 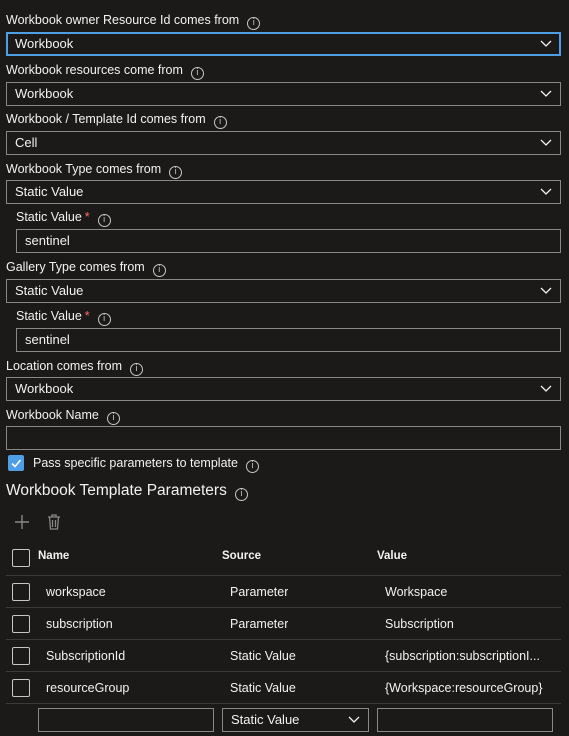 I want to click on checkmark-icon, so click(x=16, y=463).